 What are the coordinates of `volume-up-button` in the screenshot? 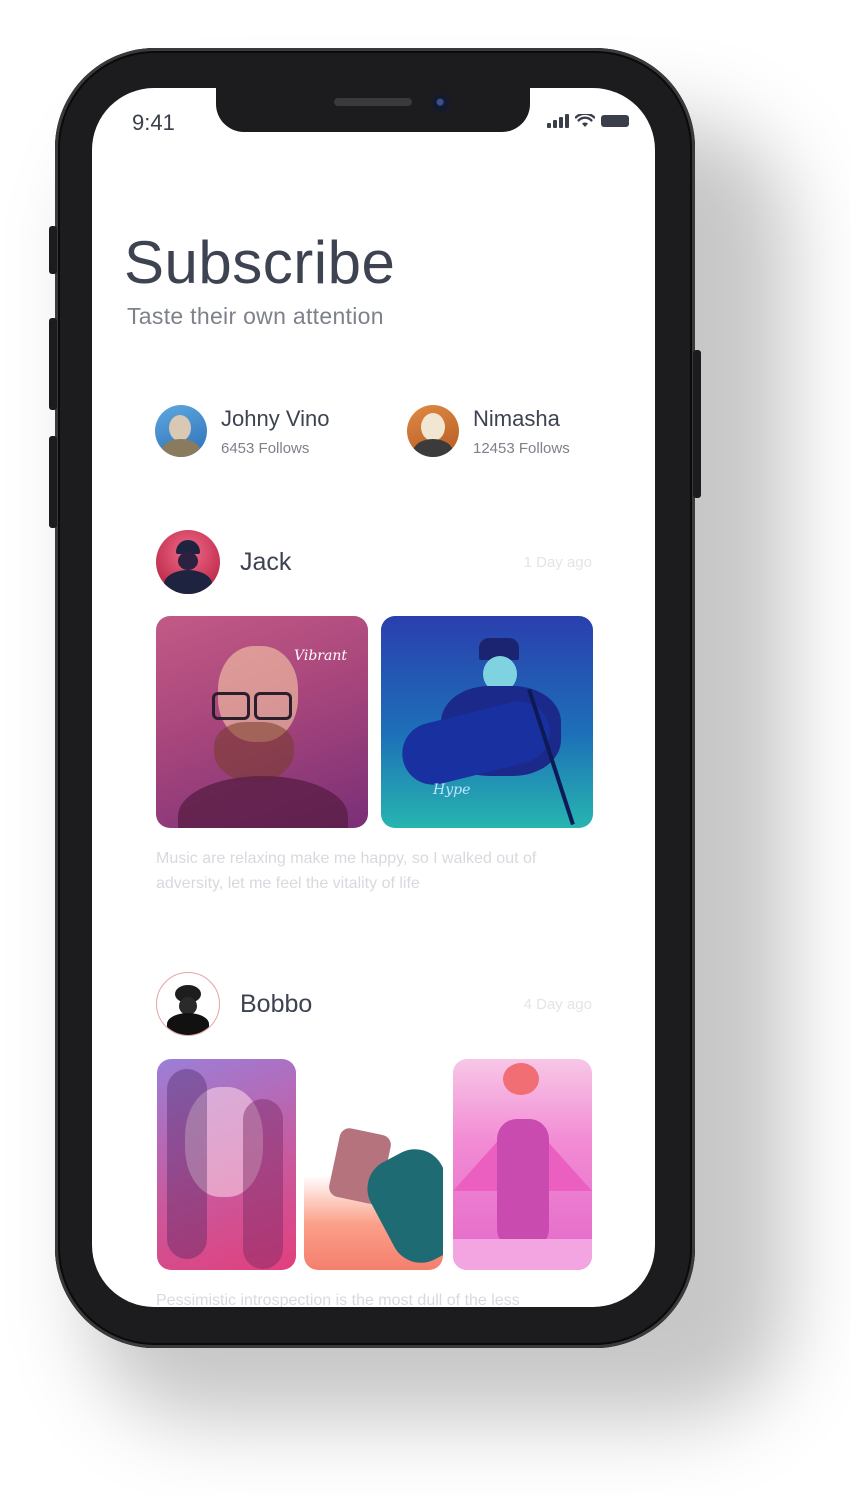 It's located at (53, 364).